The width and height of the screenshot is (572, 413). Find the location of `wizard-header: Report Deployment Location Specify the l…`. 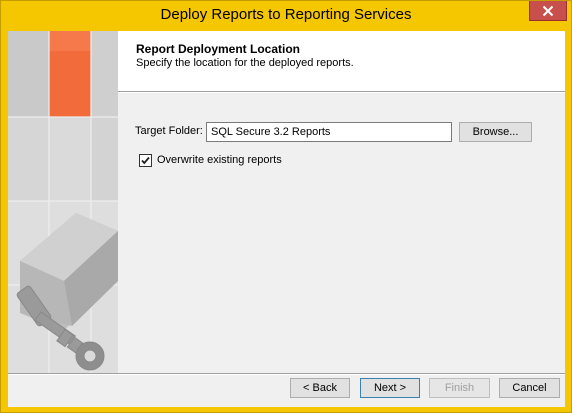

wizard-header: Report Deployment Location Specify the l… is located at coordinates (341, 61).